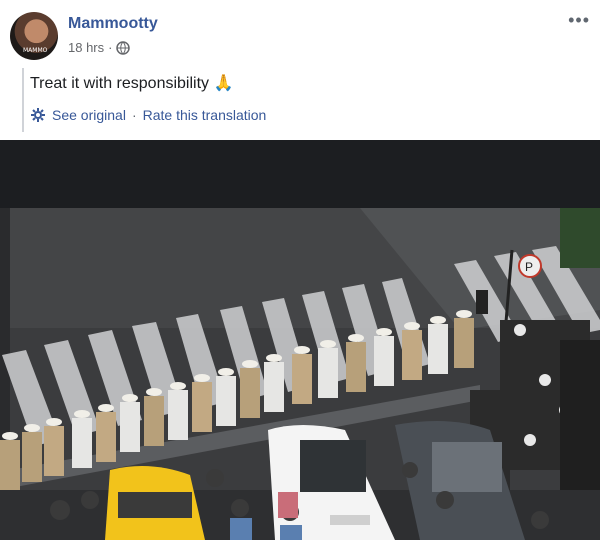 The height and width of the screenshot is (540, 600). I want to click on author-name: Mammootty, so click(113, 24).